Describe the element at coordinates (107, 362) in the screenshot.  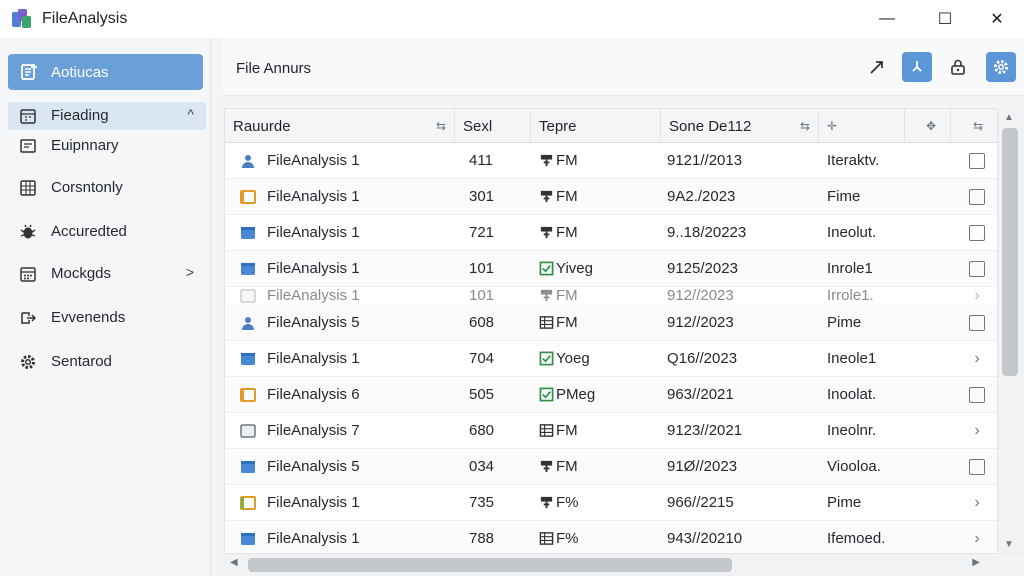
I see `sidebar-item-sentarod: Sentarod` at that location.